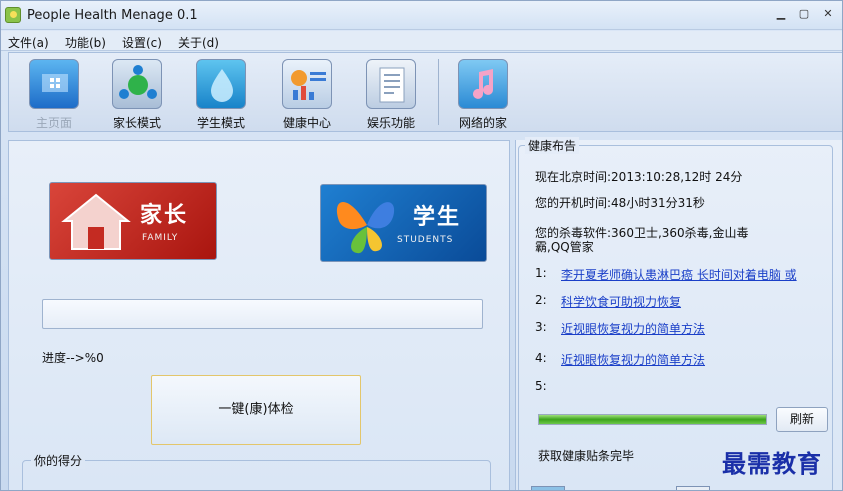 This screenshot has height=491, width=843. What do you see at coordinates (541, 358) in the screenshot?
I see `news-number: 4:` at bounding box center [541, 358].